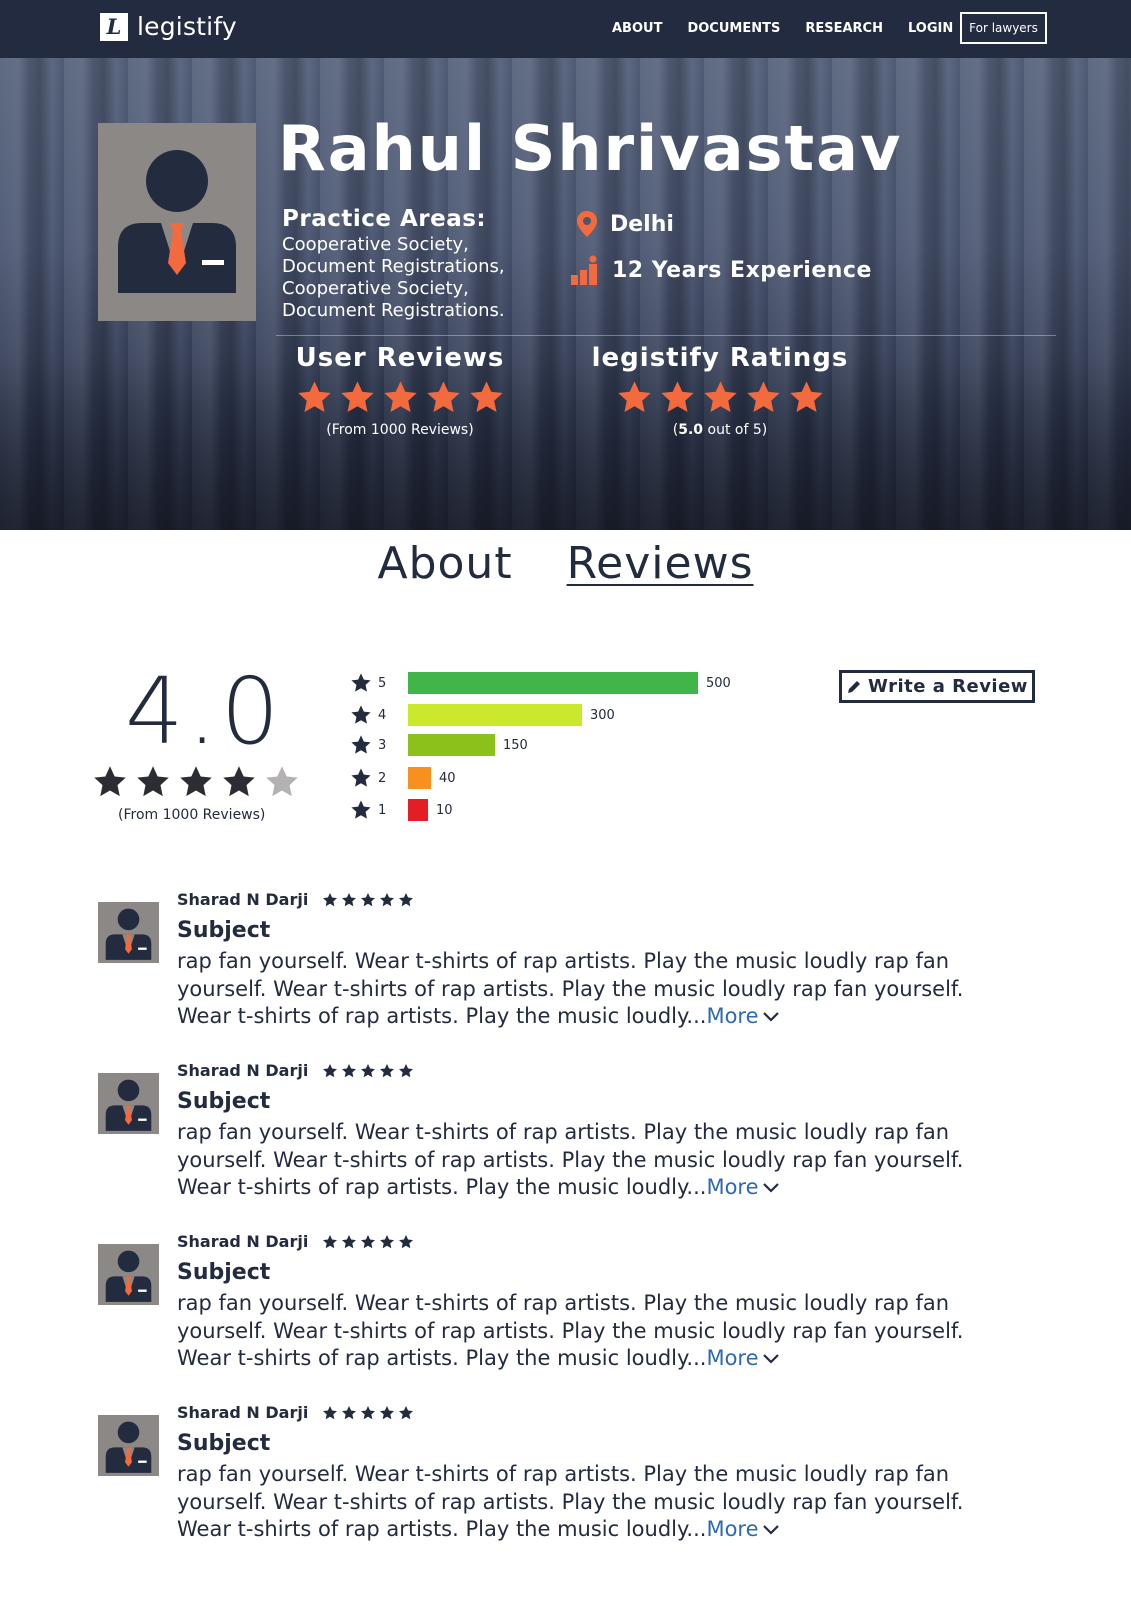 This screenshot has height=1600, width=1131. What do you see at coordinates (192, 815) in the screenshot?
I see `total-reviews-text: (From 1000 Reviews)` at bounding box center [192, 815].